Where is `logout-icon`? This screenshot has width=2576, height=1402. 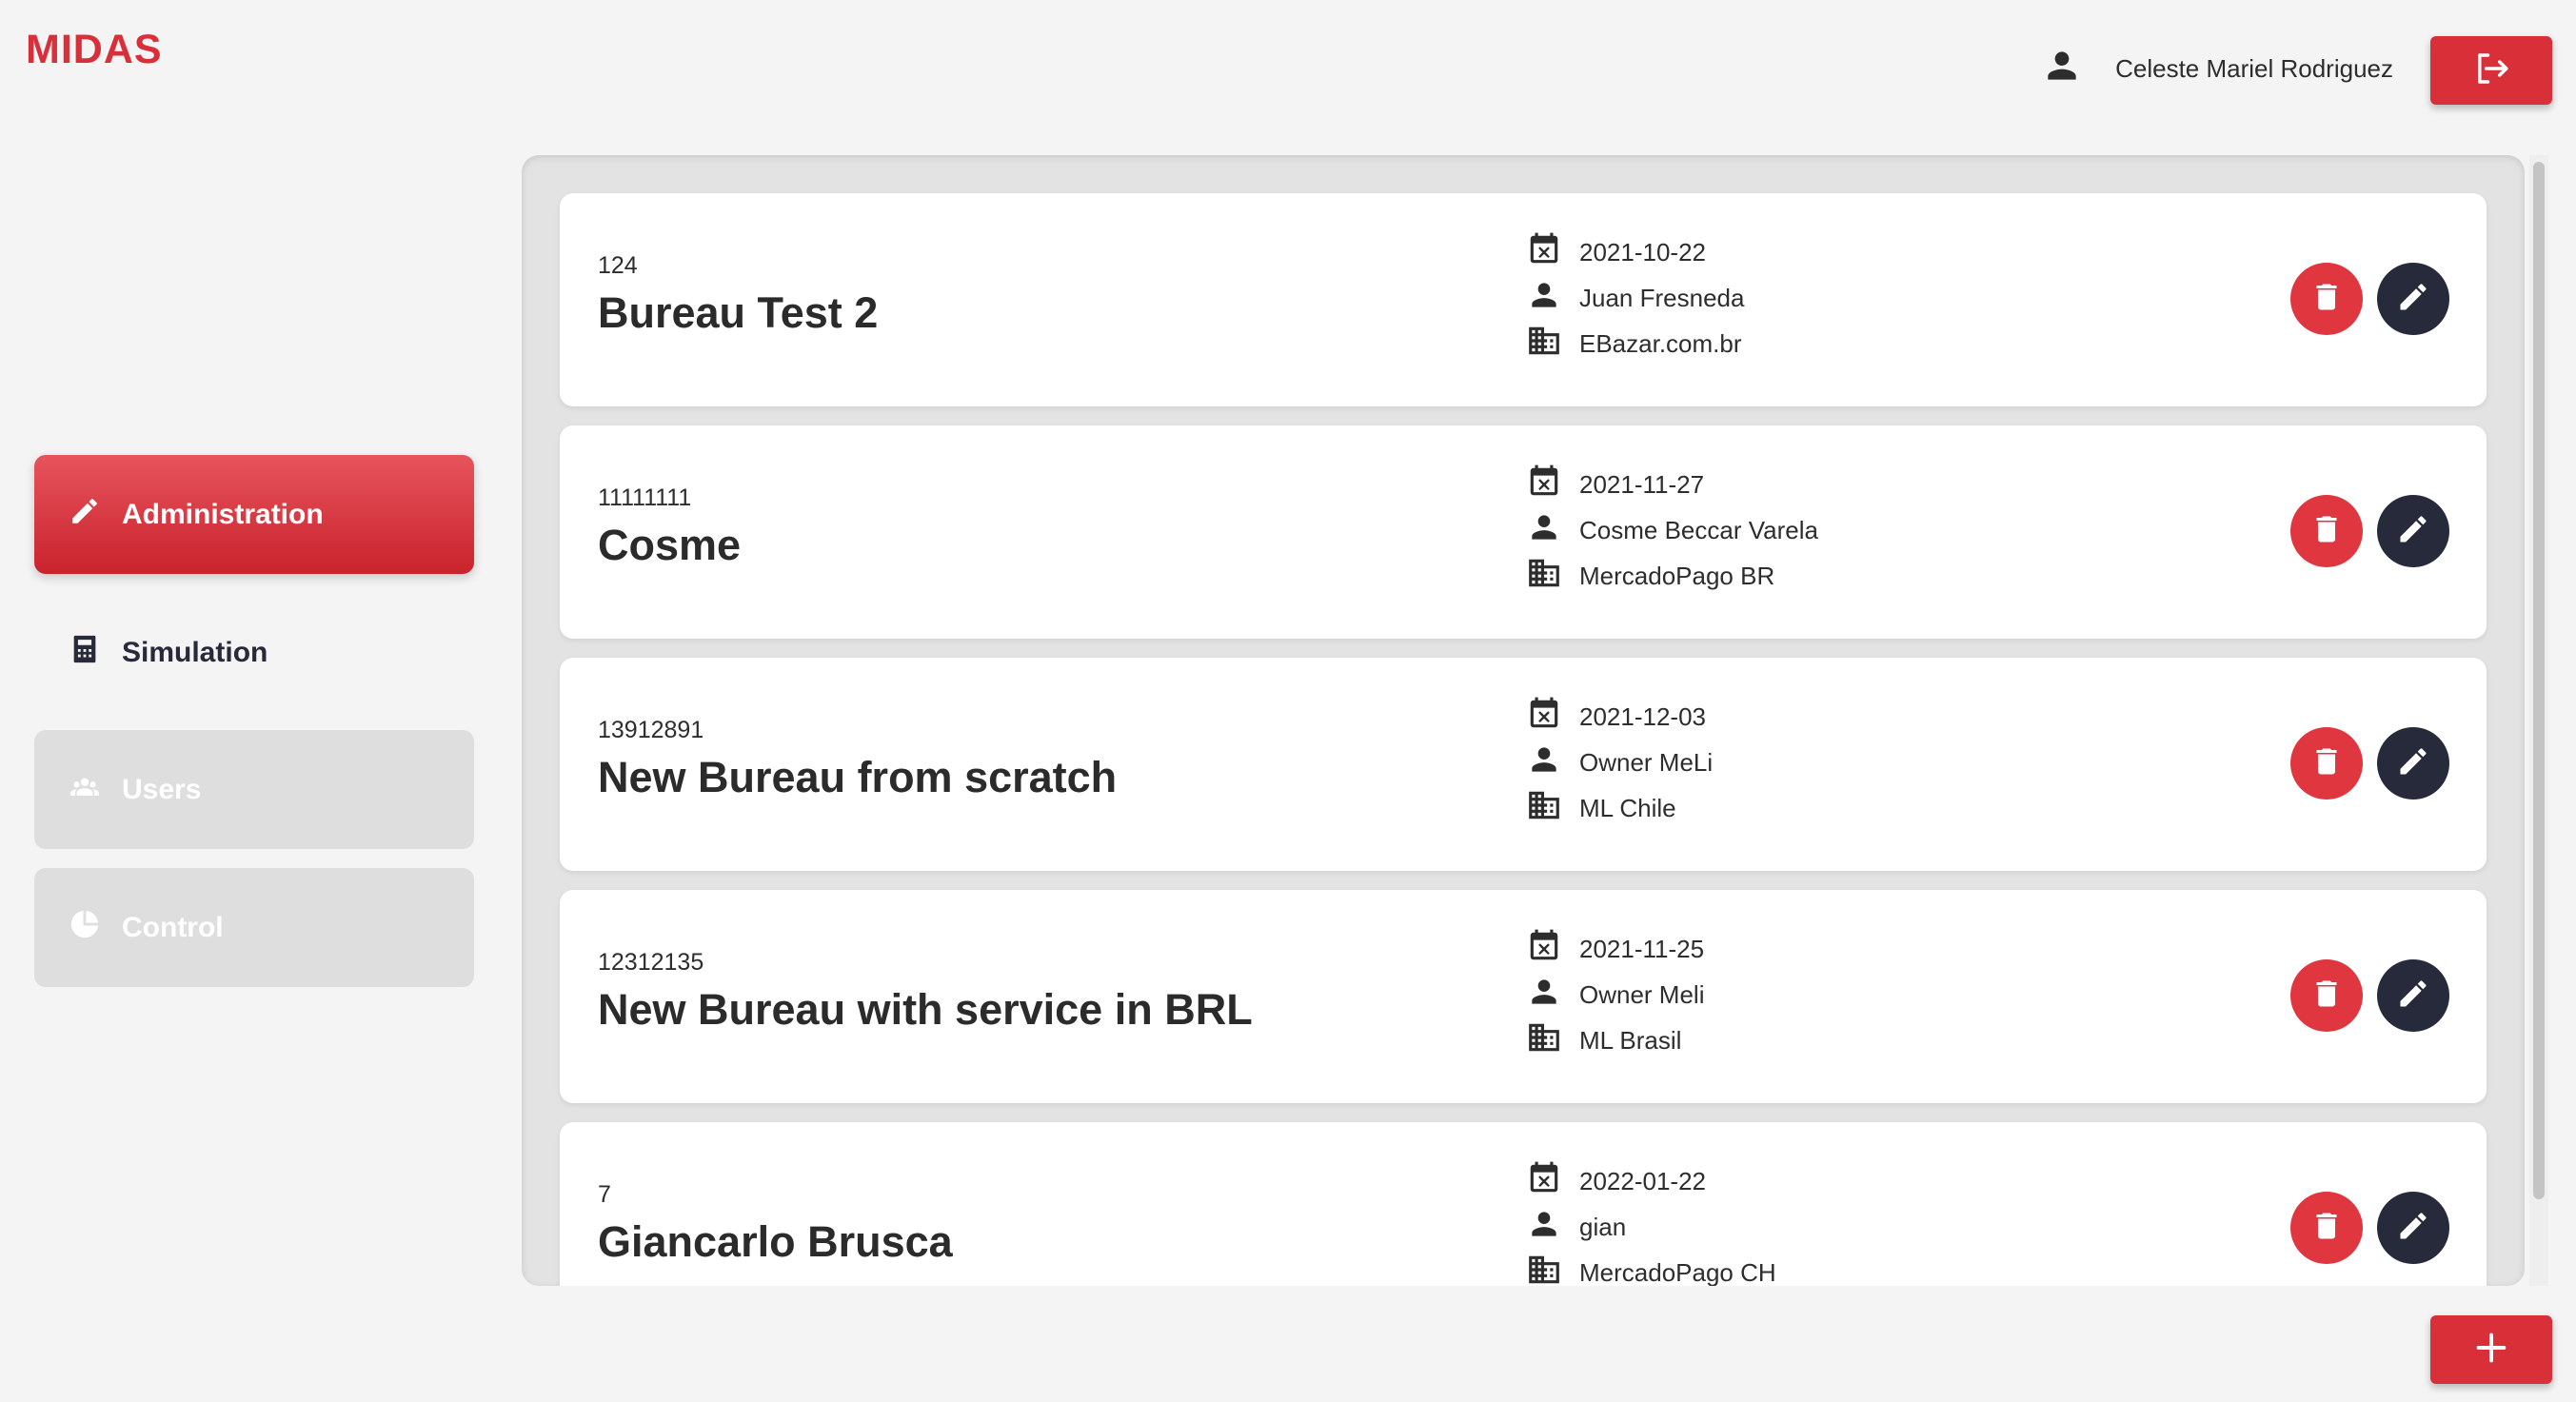 logout-icon is located at coordinates (2491, 71).